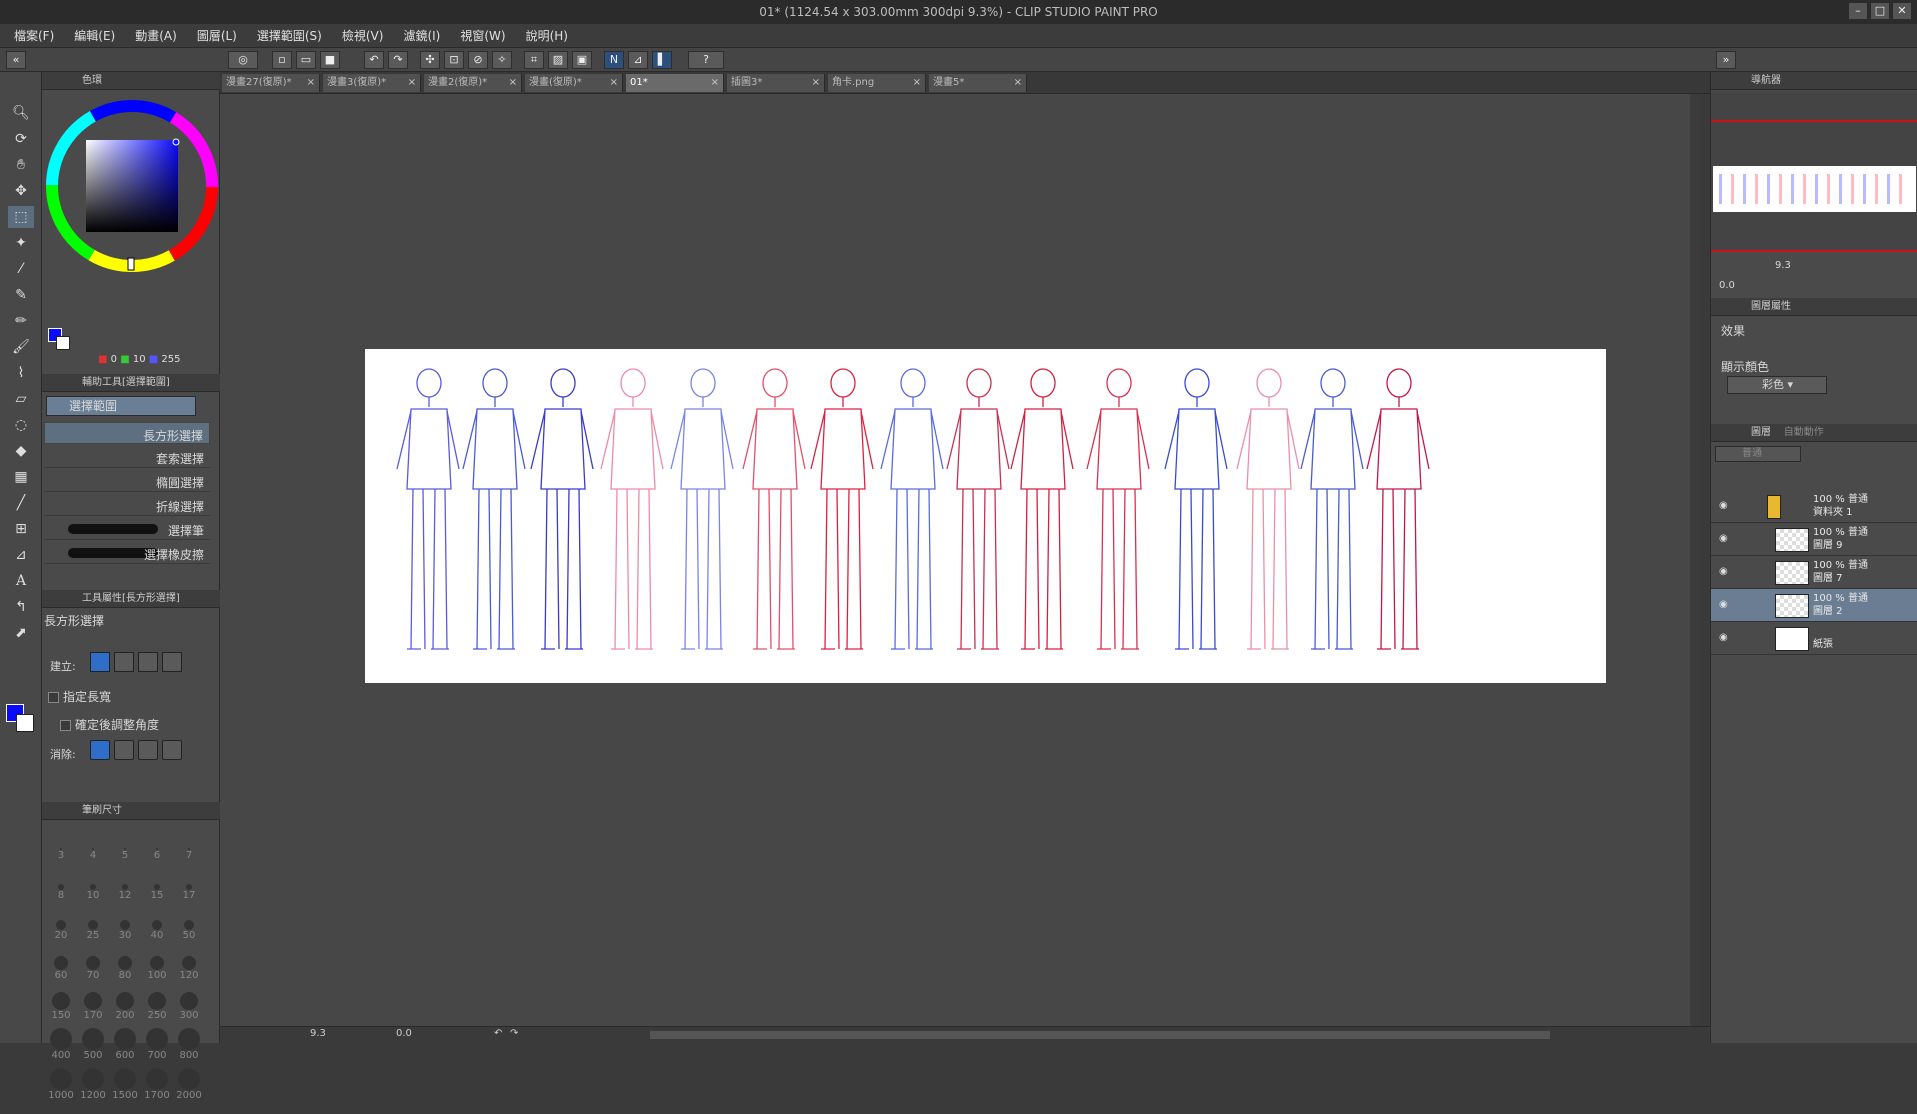 Image resolution: width=1917 pixels, height=1114 pixels. What do you see at coordinates (63, 343) in the screenshot?
I see `color-sub-swatch` at bounding box center [63, 343].